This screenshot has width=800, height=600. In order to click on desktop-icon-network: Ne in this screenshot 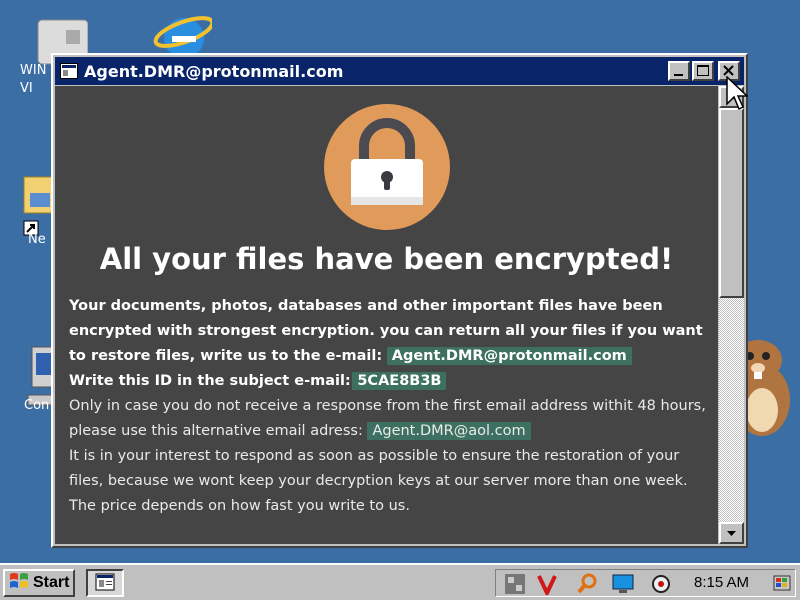, I will do `click(28, 212)`.